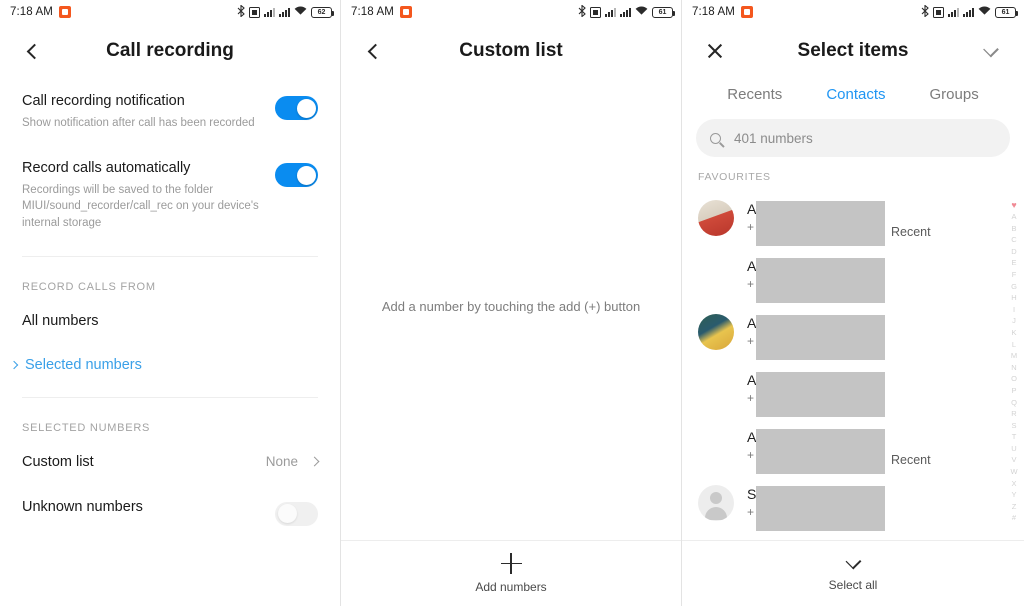 Image resolution: width=1024 pixels, height=606 pixels. I want to click on page-title: Custom list, so click(511, 50).